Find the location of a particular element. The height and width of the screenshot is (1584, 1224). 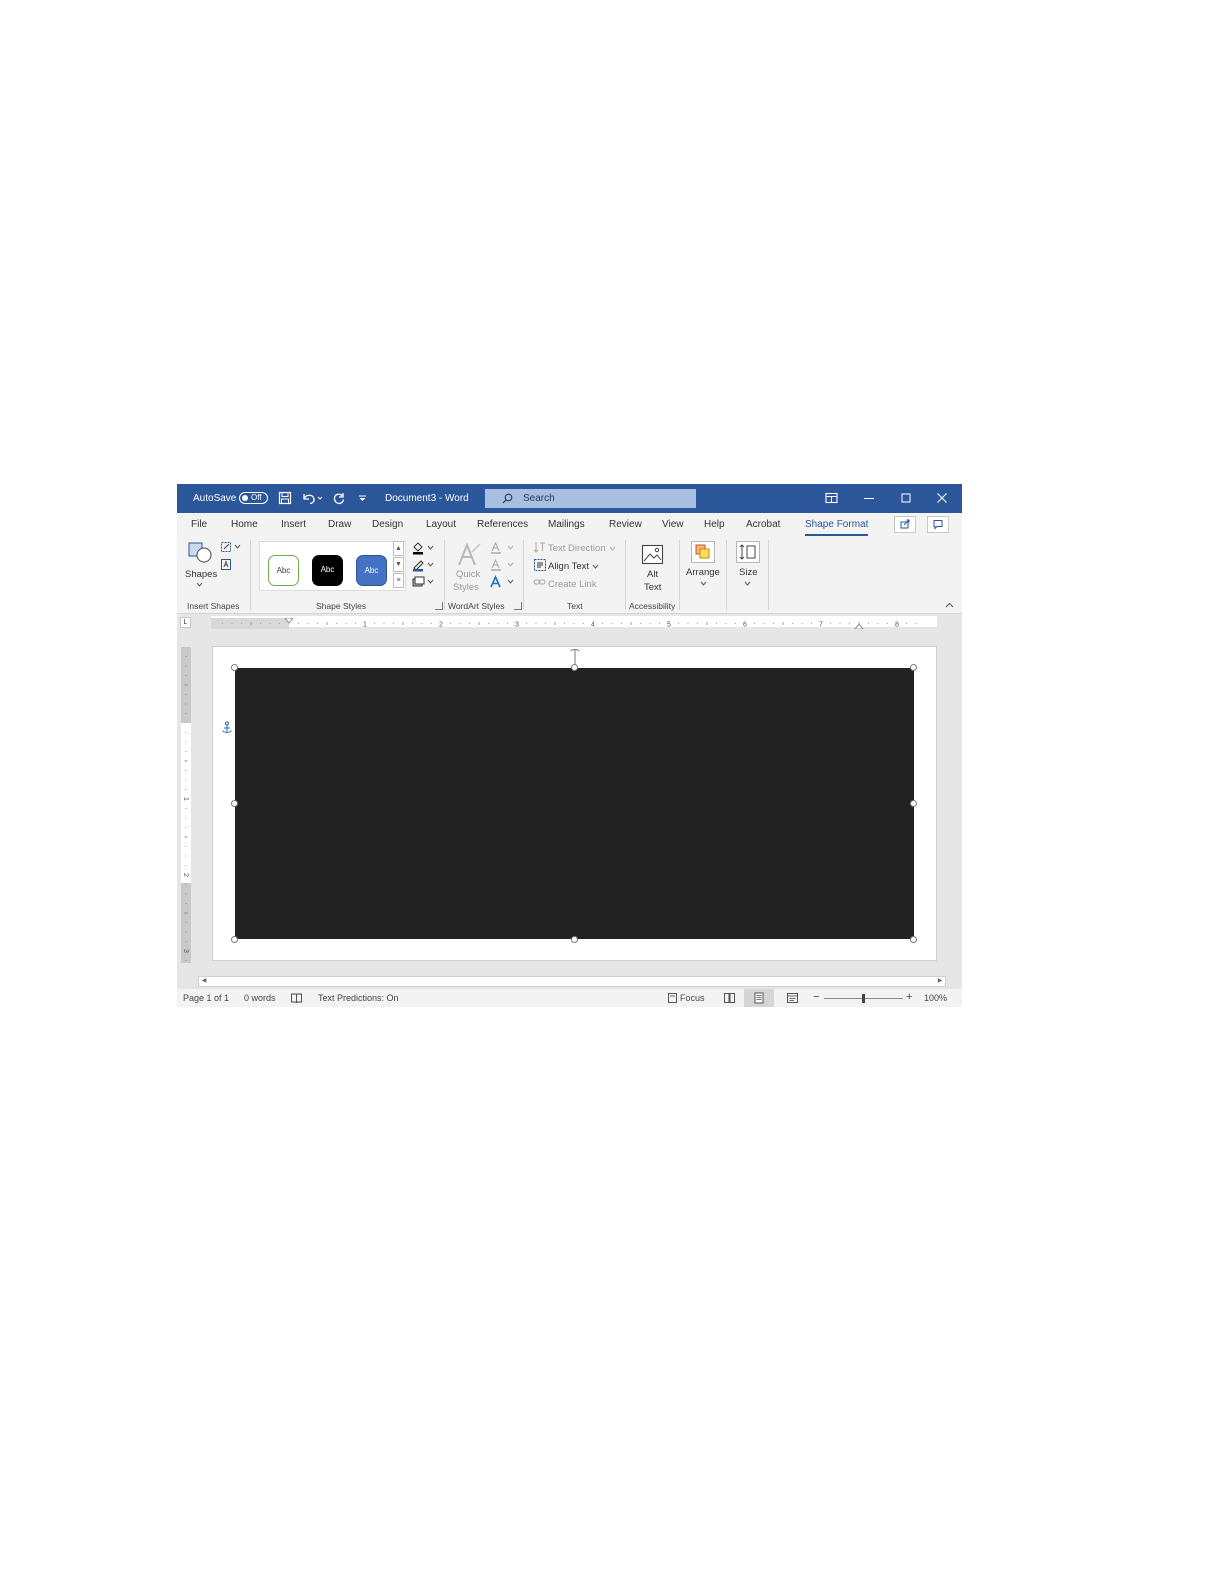

style-outline-preset: Abc is located at coordinates (283, 570).